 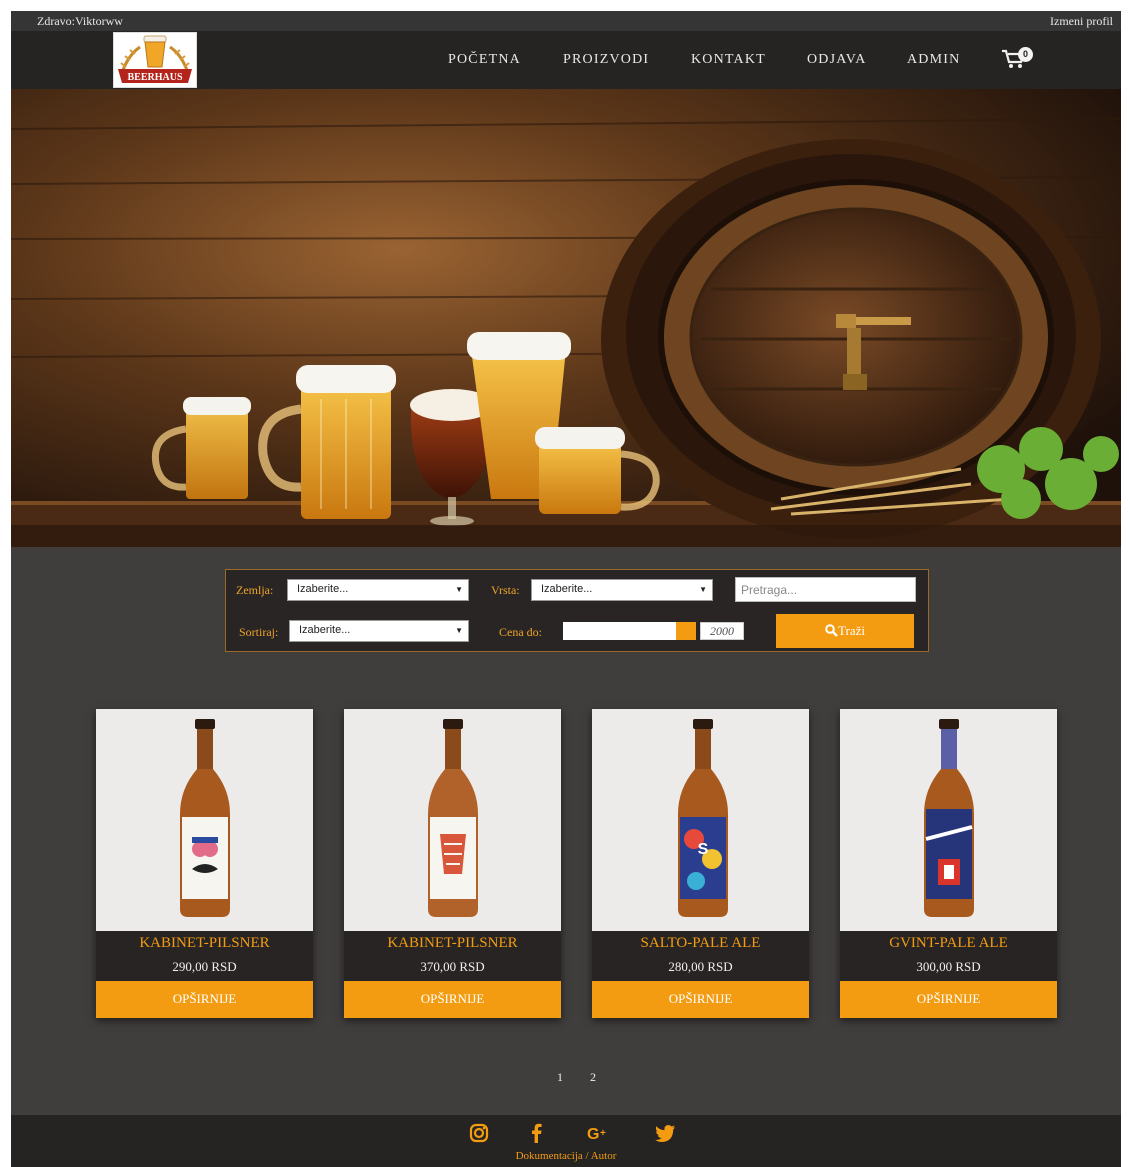 I want to click on product-card: S SALTO-PALE ALE 280,00 RSD OPŠIRNIJE, so click(x=700, y=863).